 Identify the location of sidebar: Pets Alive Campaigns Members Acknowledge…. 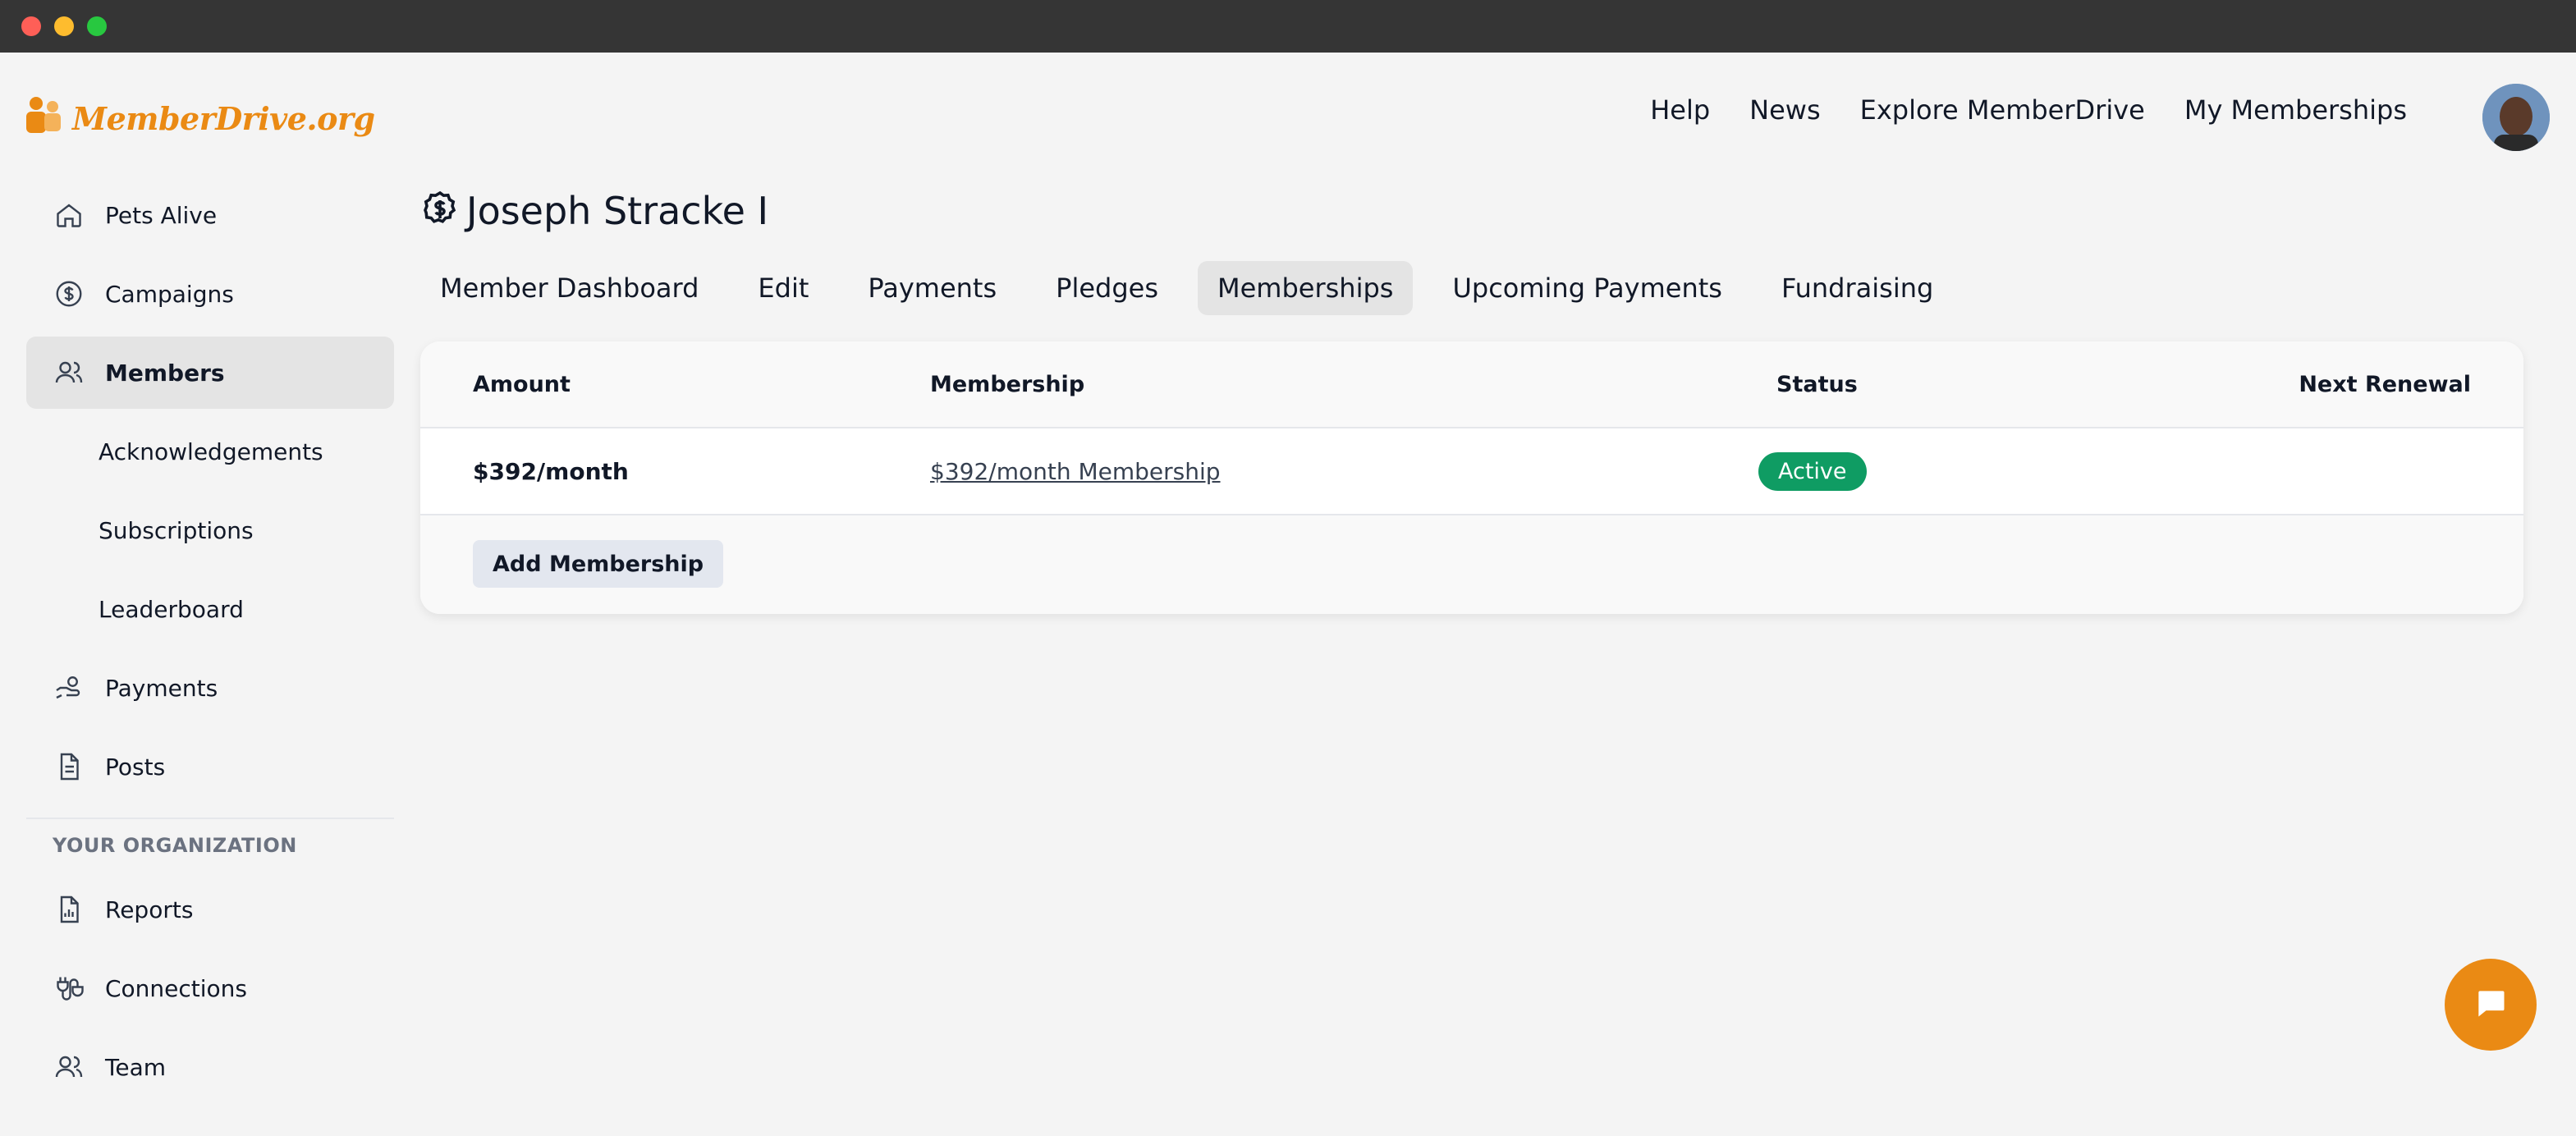
(210, 644).